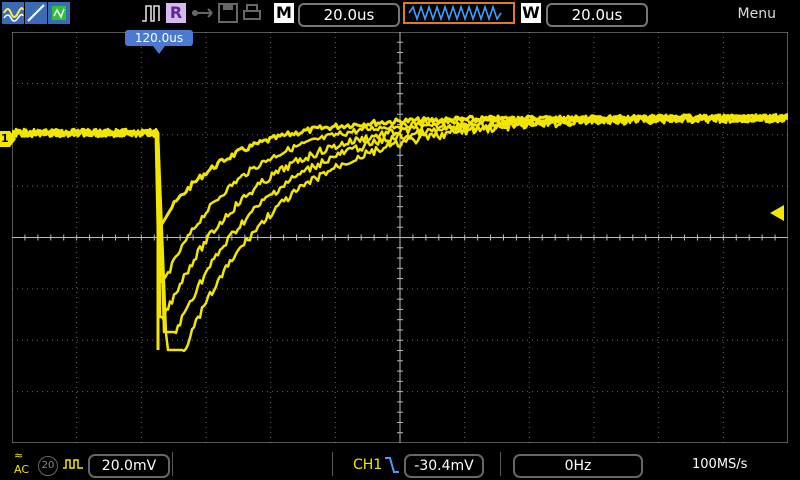 Image resolution: width=800 pixels, height=480 pixels. I want to click on window-badge: W, so click(531, 13).